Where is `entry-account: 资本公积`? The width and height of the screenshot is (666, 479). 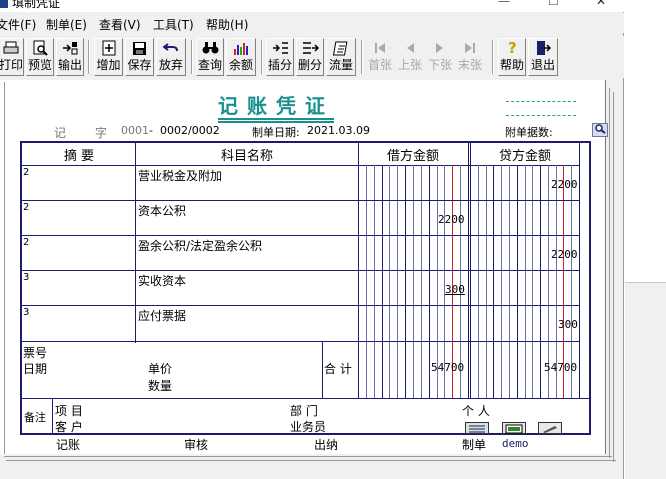
entry-account: 资本公积 is located at coordinates (162, 210).